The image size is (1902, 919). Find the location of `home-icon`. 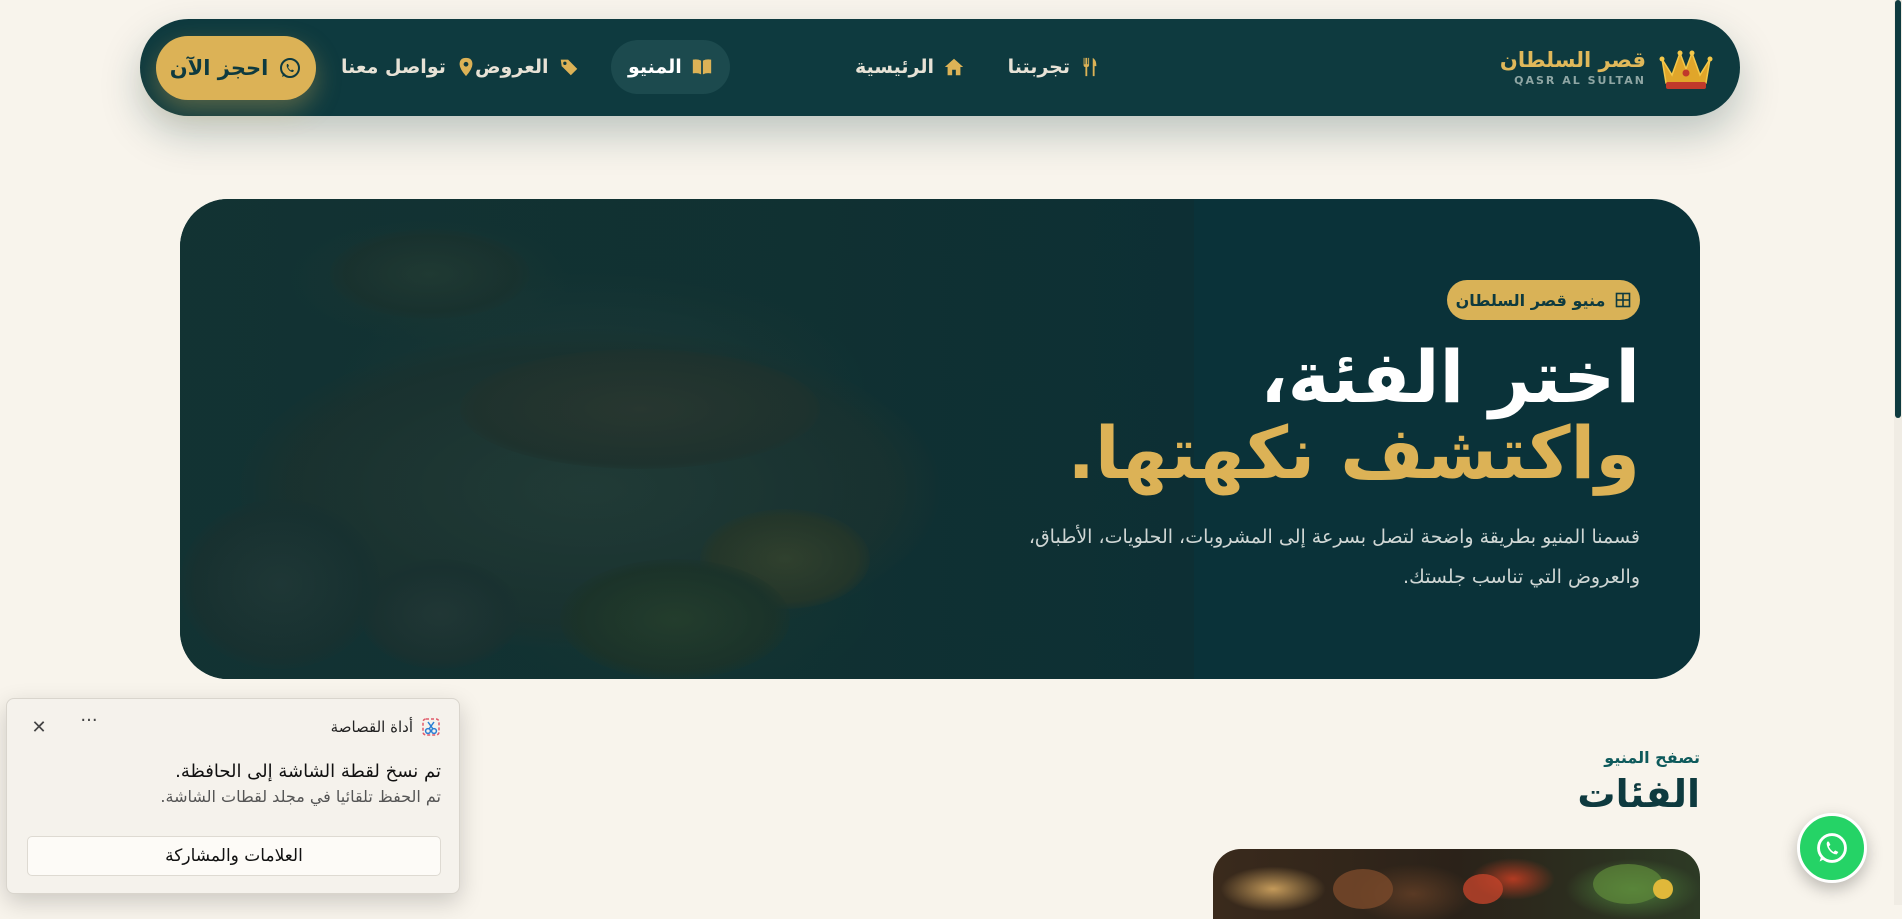

home-icon is located at coordinates (954, 67).